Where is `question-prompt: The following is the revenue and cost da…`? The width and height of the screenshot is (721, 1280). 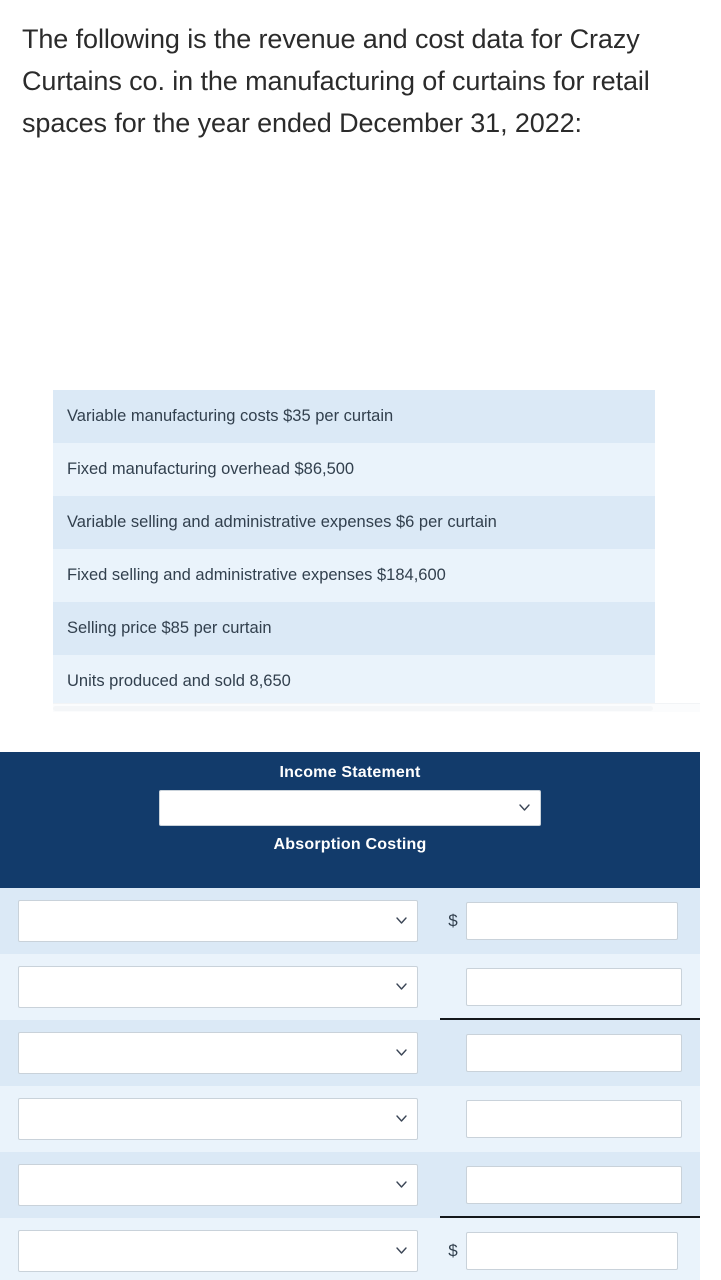 question-prompt: The following is the revenue and cost da… is located at coordinates (336, 81).